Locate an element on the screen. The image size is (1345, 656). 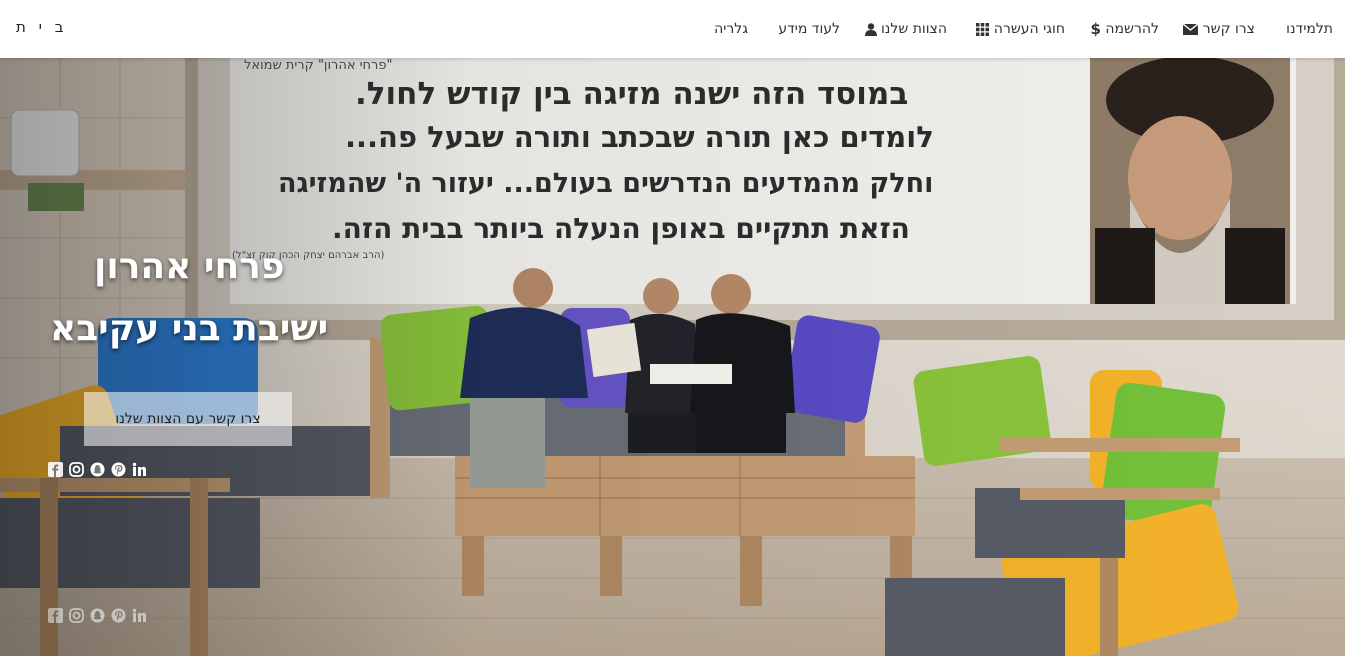
nav-item-contact: צרו קשר is located at coordinates (1217, 29).